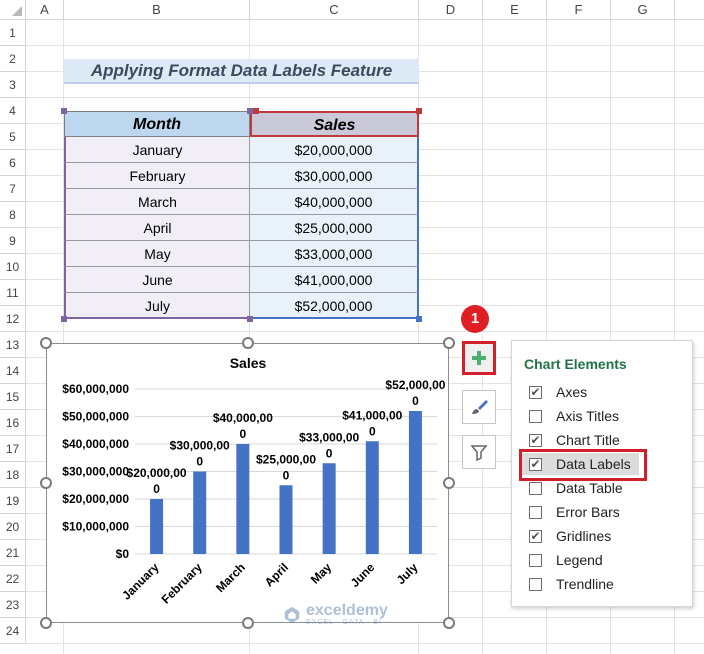  Describe the element at coordinates (157, 202) in the screenshot. I see `table-cell-month: March` at that location.